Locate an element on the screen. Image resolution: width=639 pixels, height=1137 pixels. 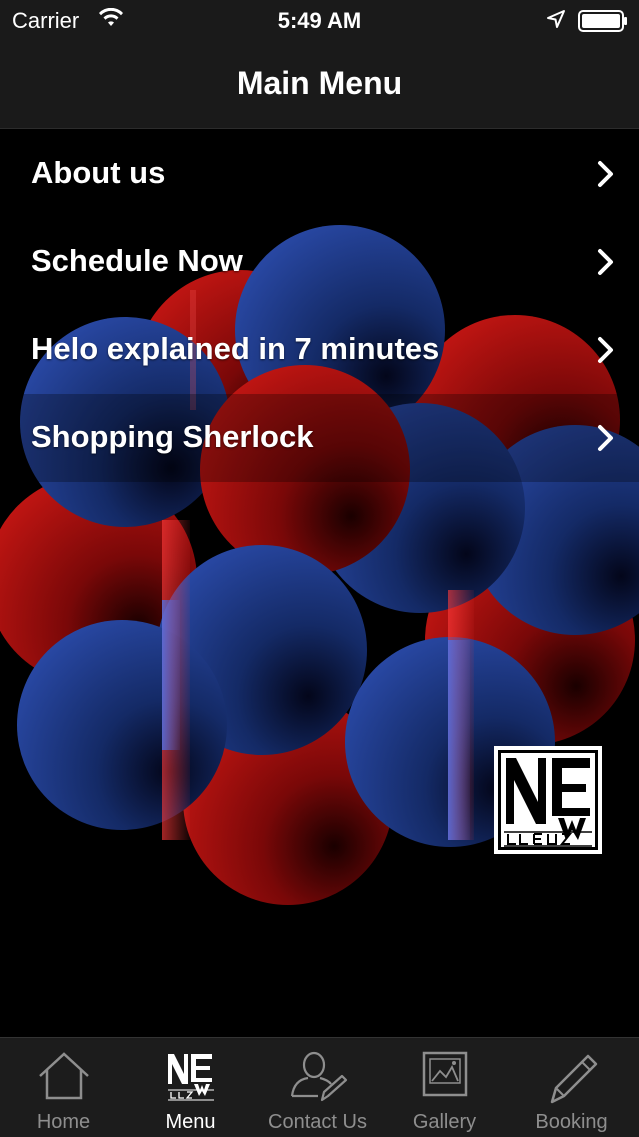
newcleus-logo is located at coordinates (548, 800).